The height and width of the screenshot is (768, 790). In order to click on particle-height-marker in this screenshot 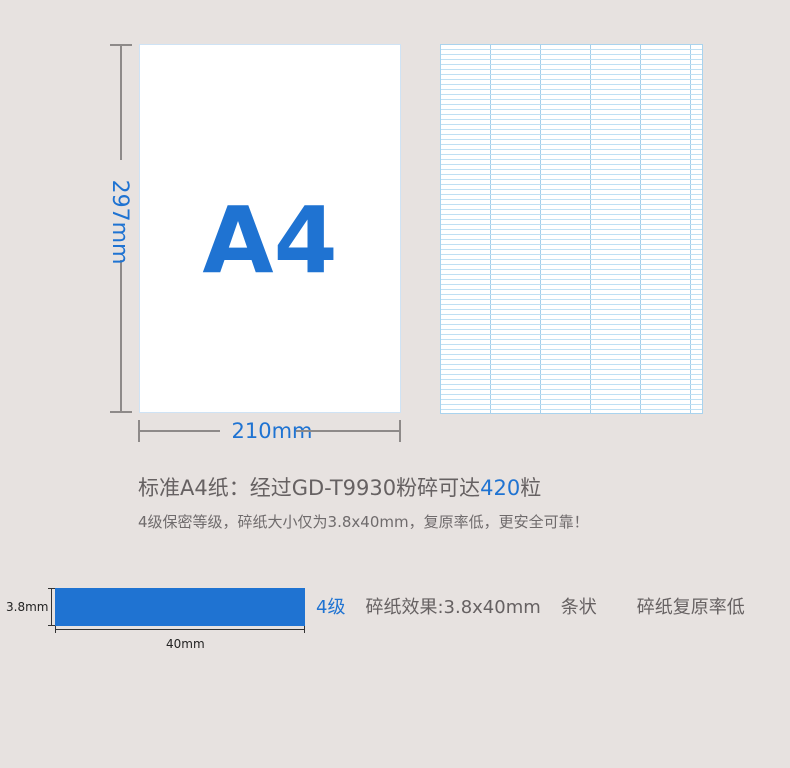, I will do `click(51, 607)`.